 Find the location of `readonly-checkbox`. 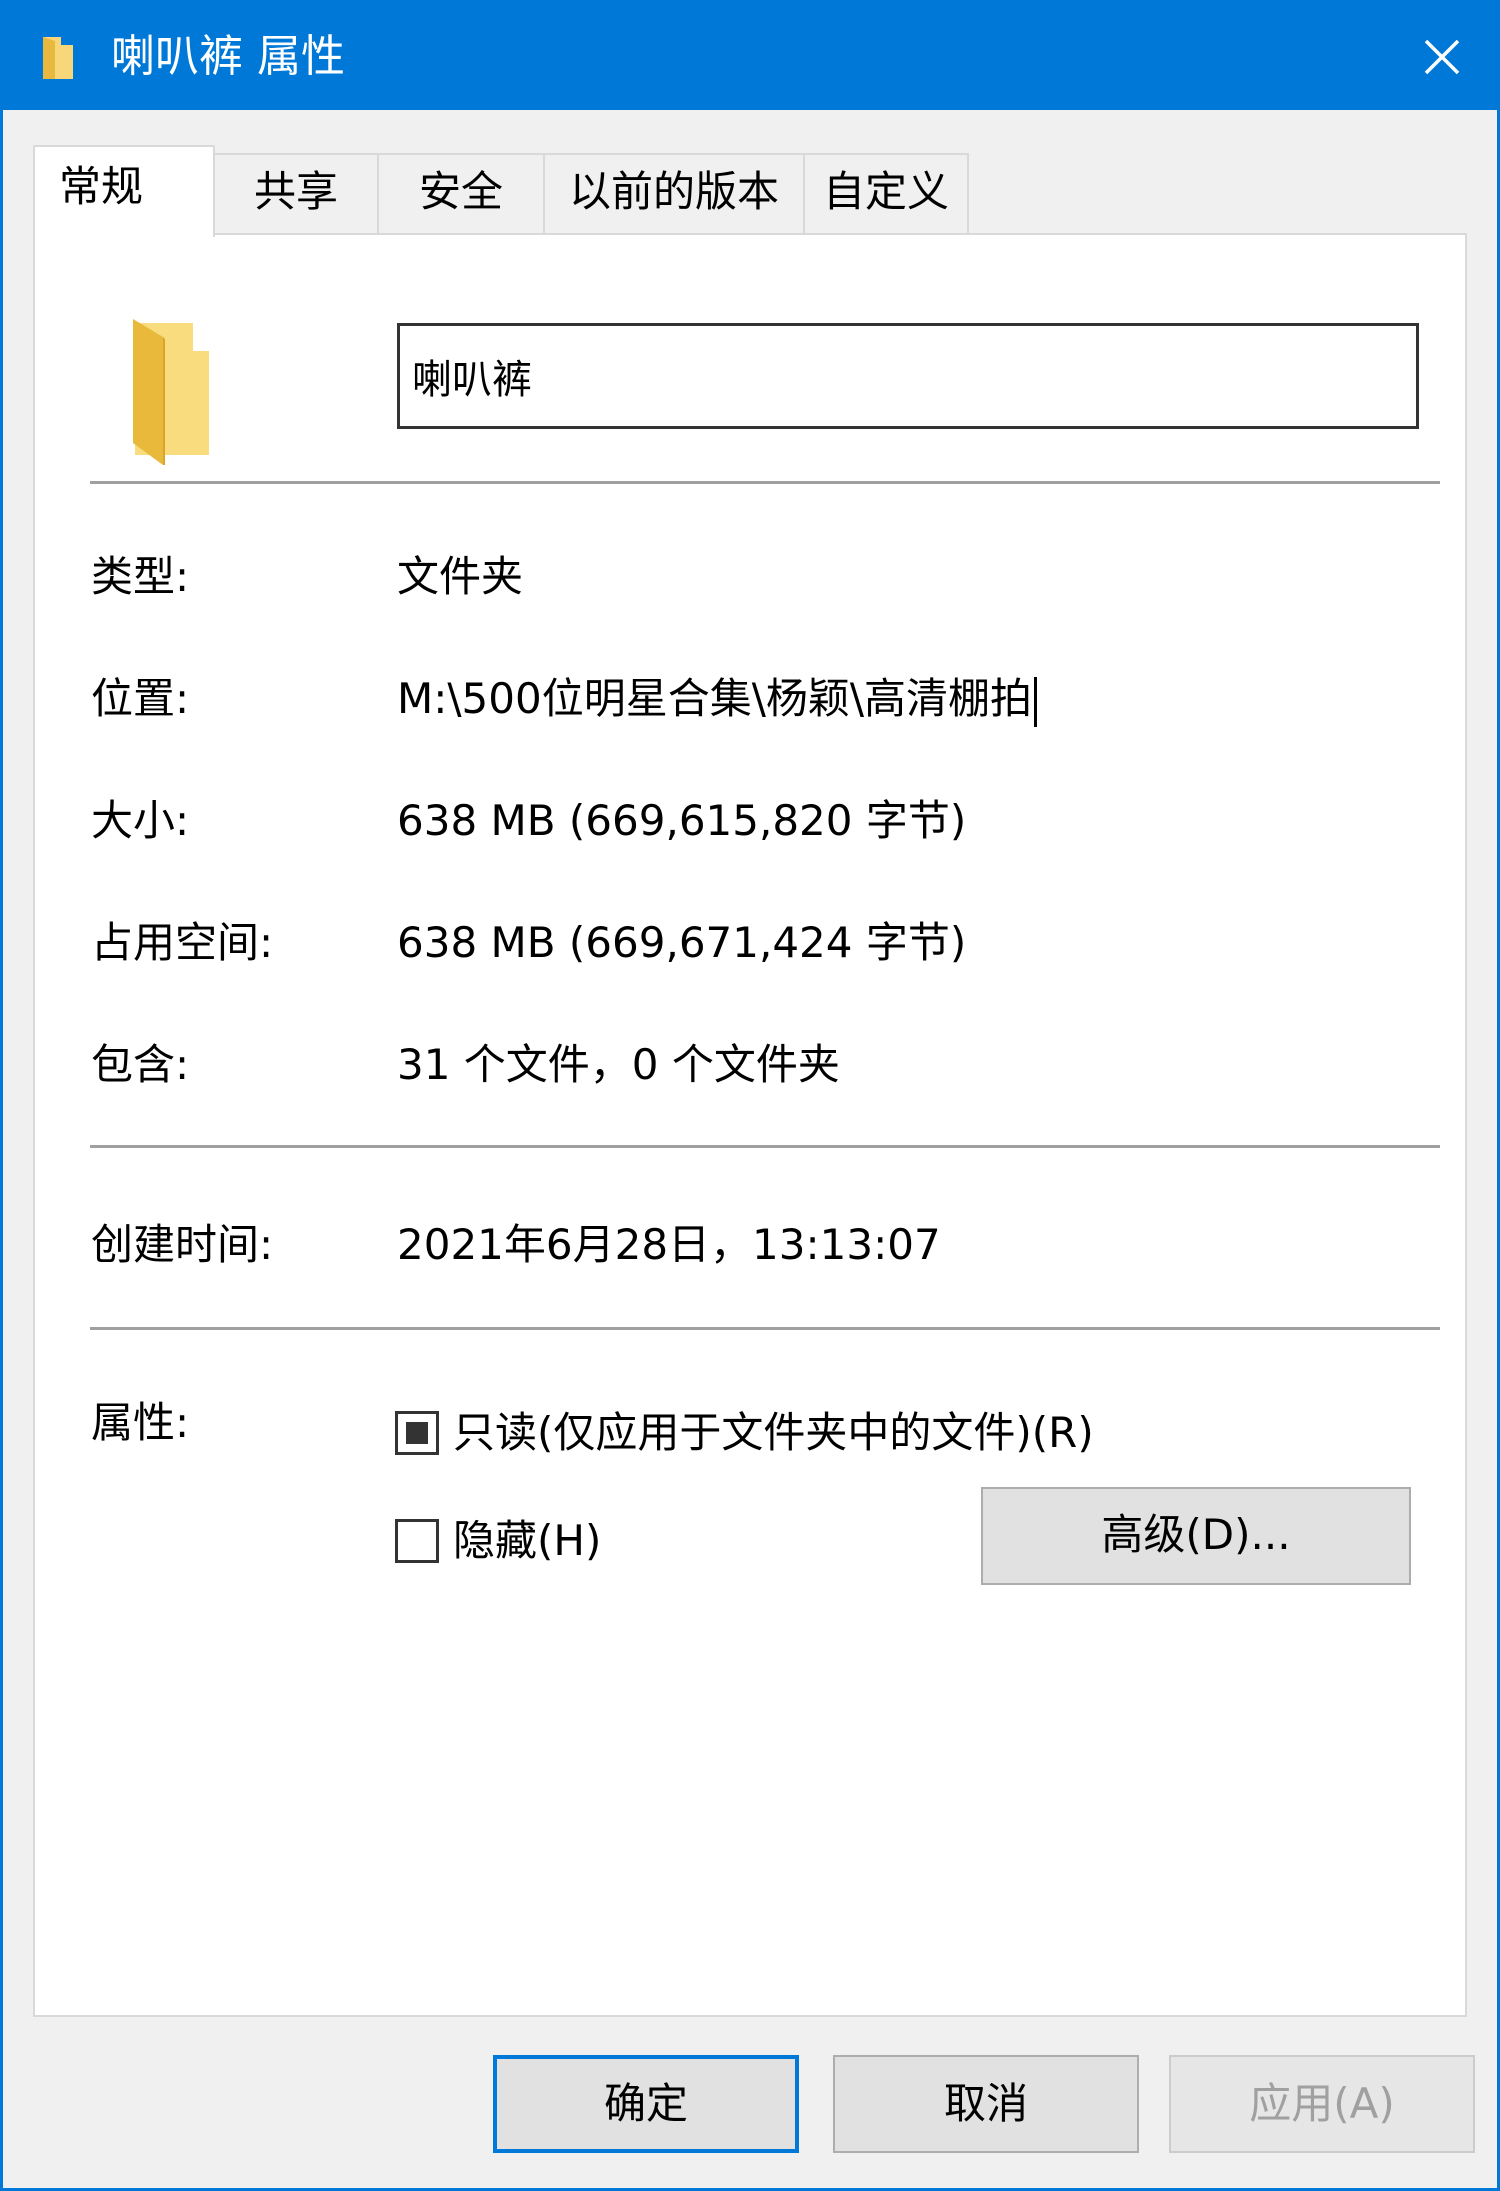

readonly-checkbox is located at coordinates (417, 1433).